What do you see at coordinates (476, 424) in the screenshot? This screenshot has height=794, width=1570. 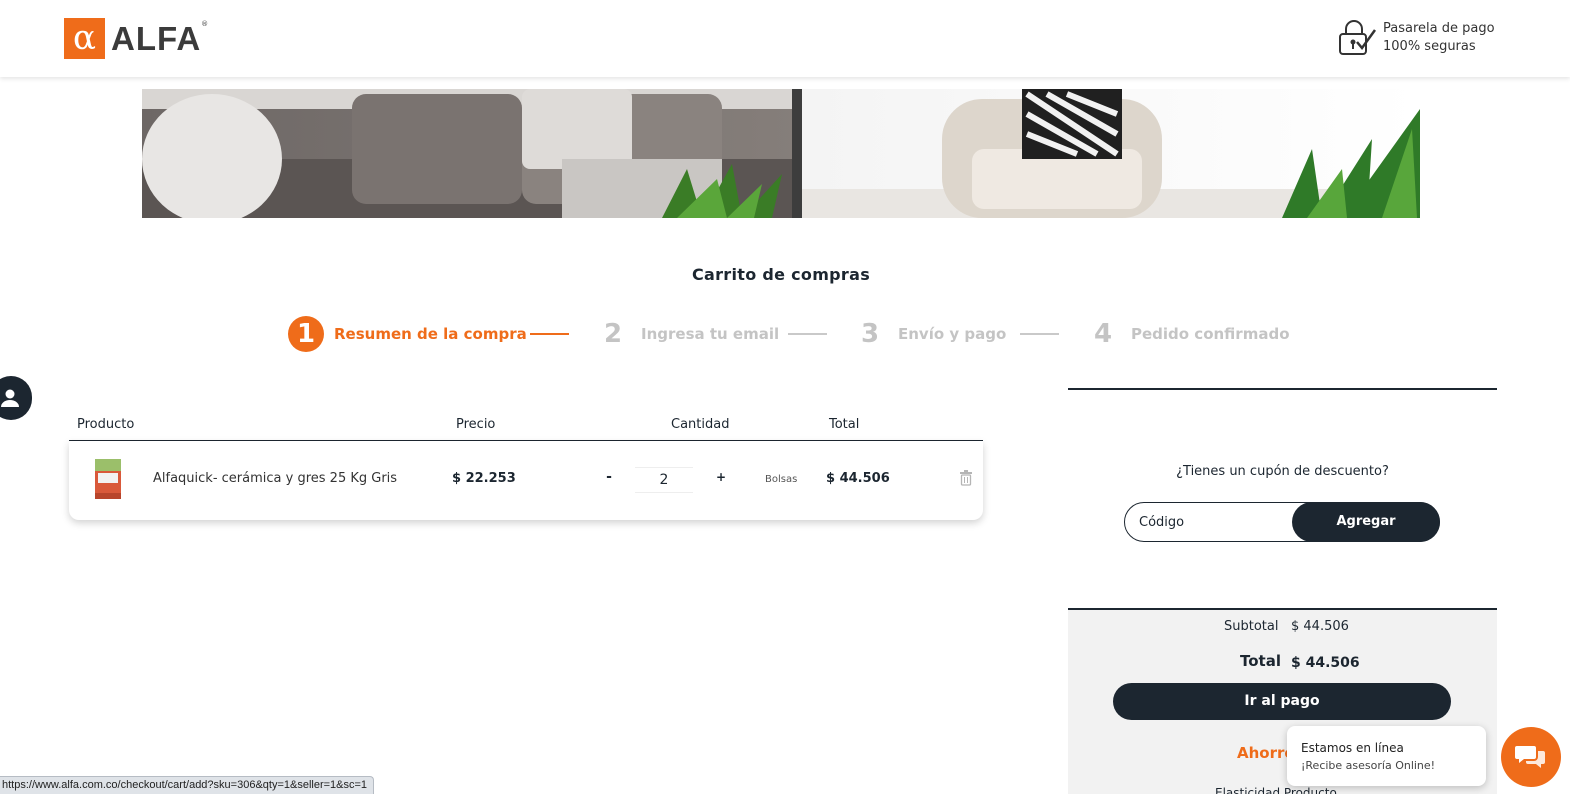 I see `col-header-price: Precio` at bounding box center [476, 424].